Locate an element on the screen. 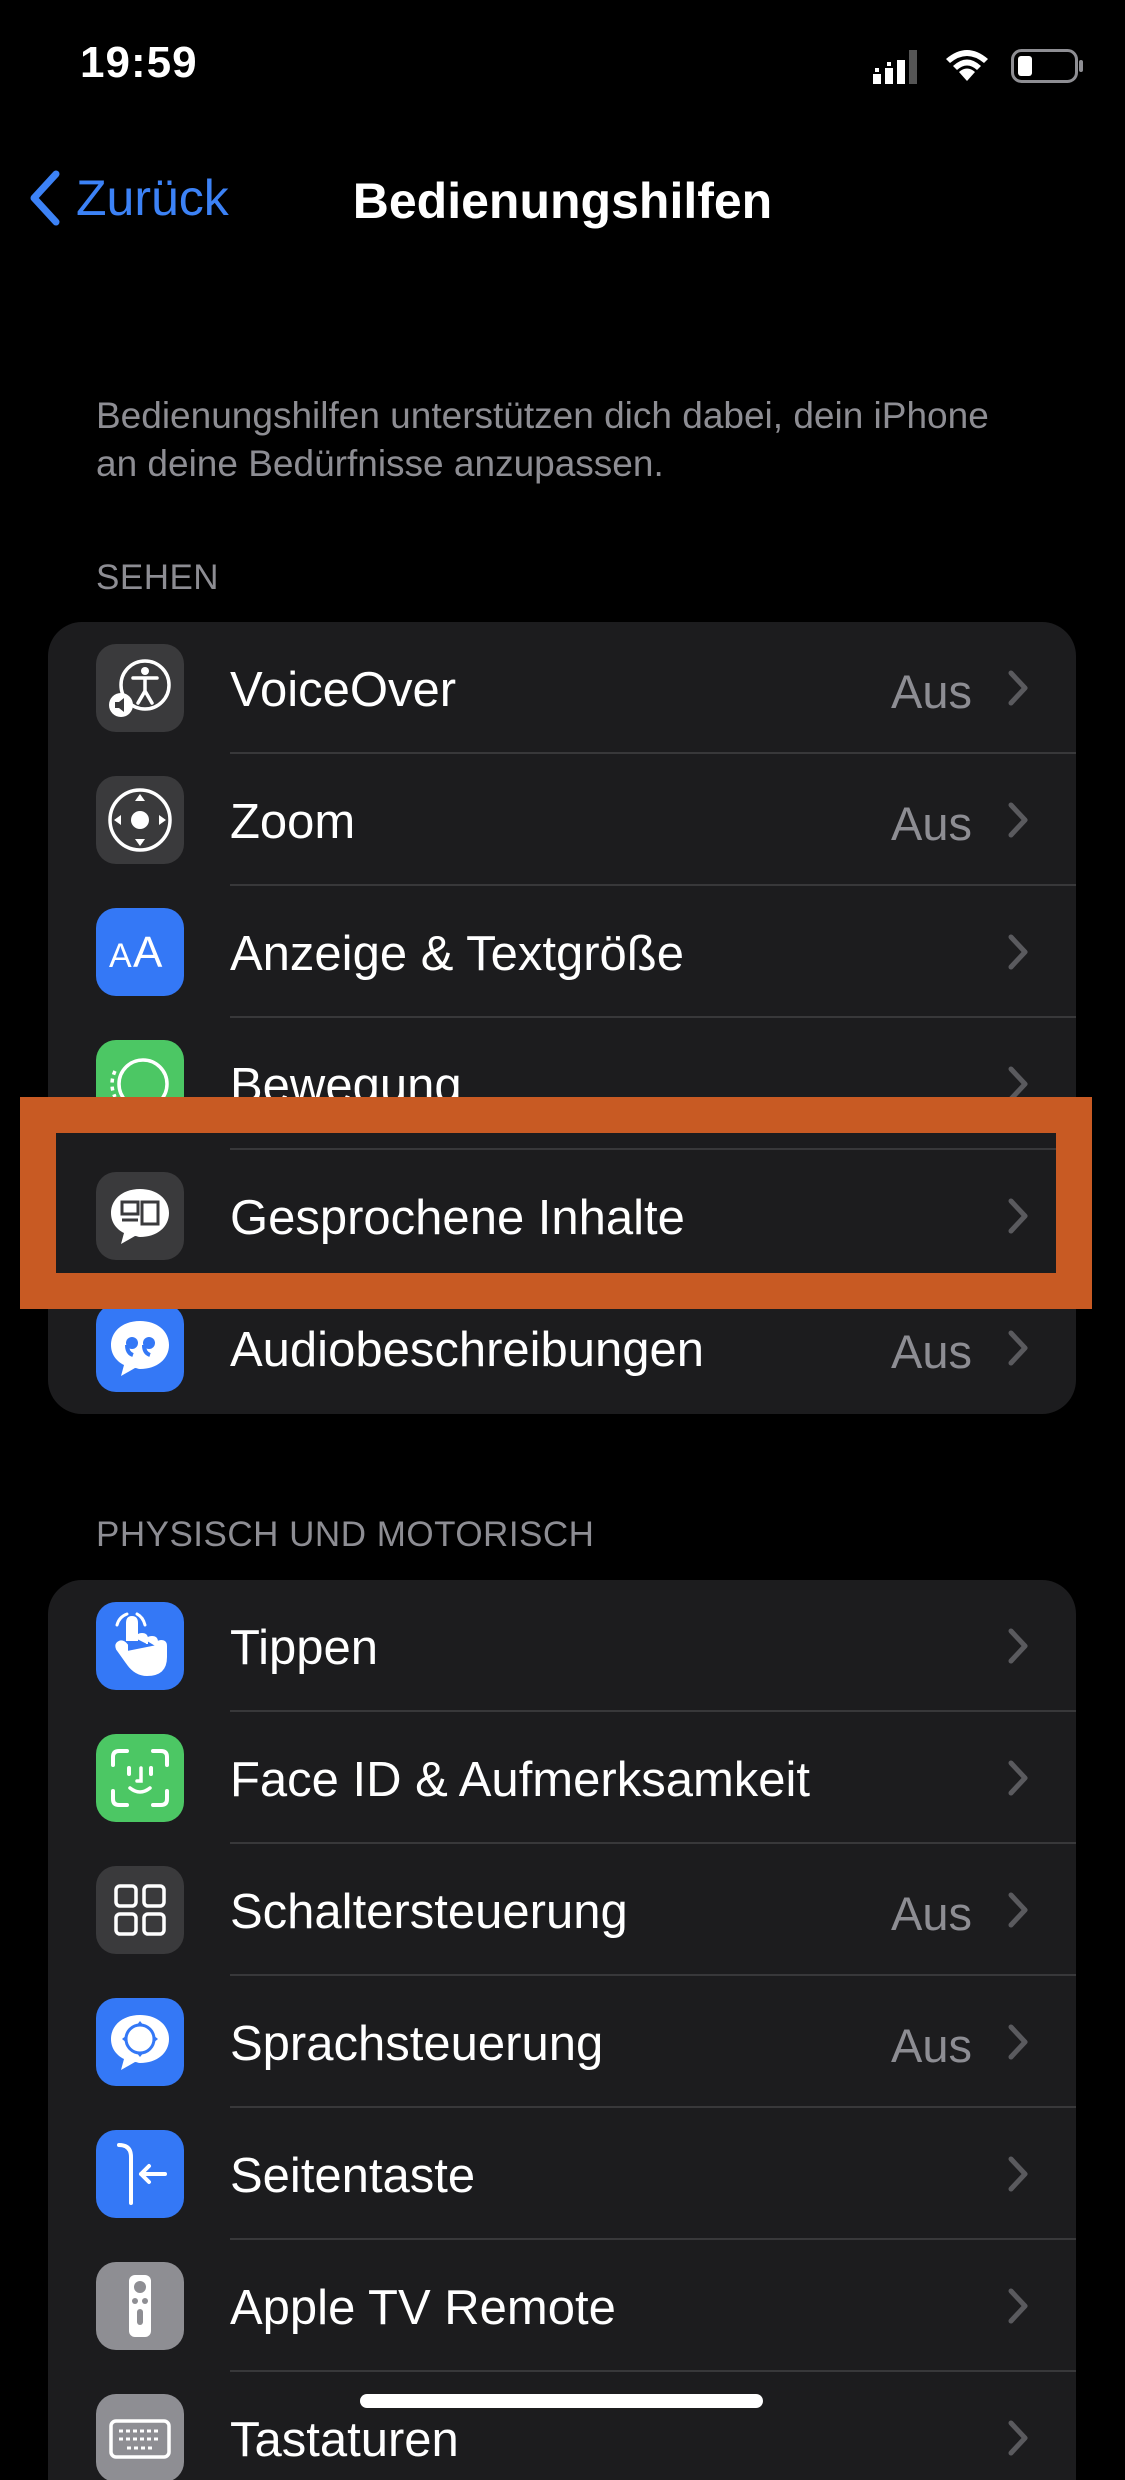 The width and height of the screenshot is (1125, 2480). text-size-icon: A A is located at coordinates (140, 952).